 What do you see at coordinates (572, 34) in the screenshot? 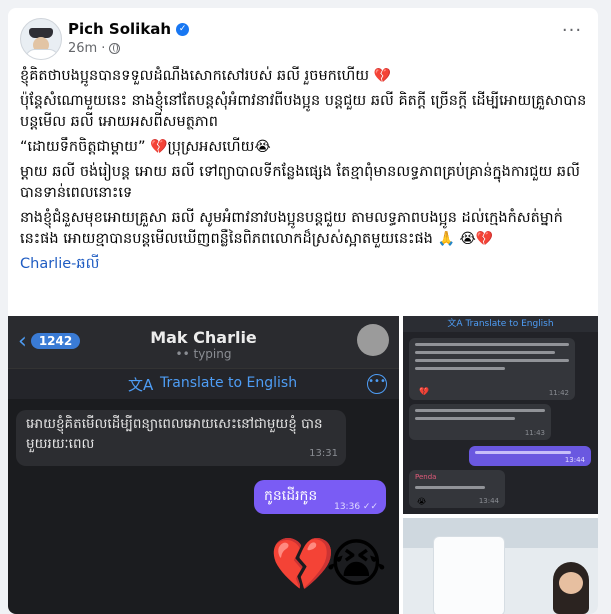
I see `more-options-icon: ···` at bounding box center [572, 34].